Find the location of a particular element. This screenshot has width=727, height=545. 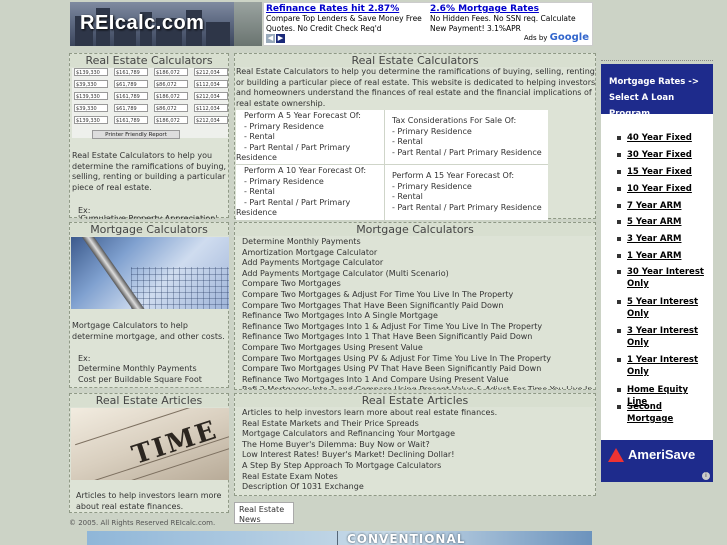

thumb-cell: $186,072 is located at coordinates (171, 120).